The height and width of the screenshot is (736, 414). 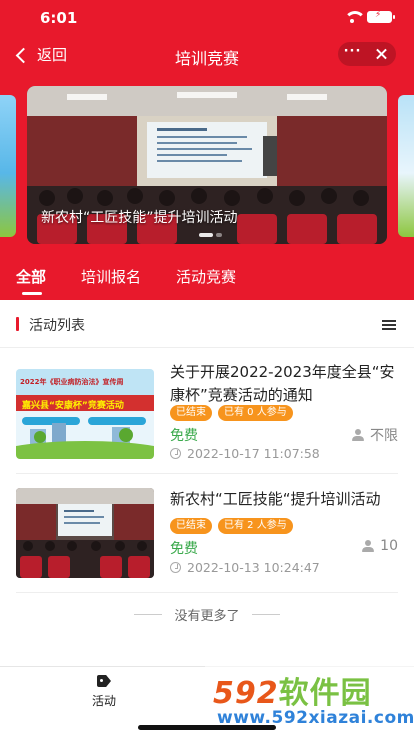 I want to click on battery-icon: ⚡, so click(x=381, y=16).